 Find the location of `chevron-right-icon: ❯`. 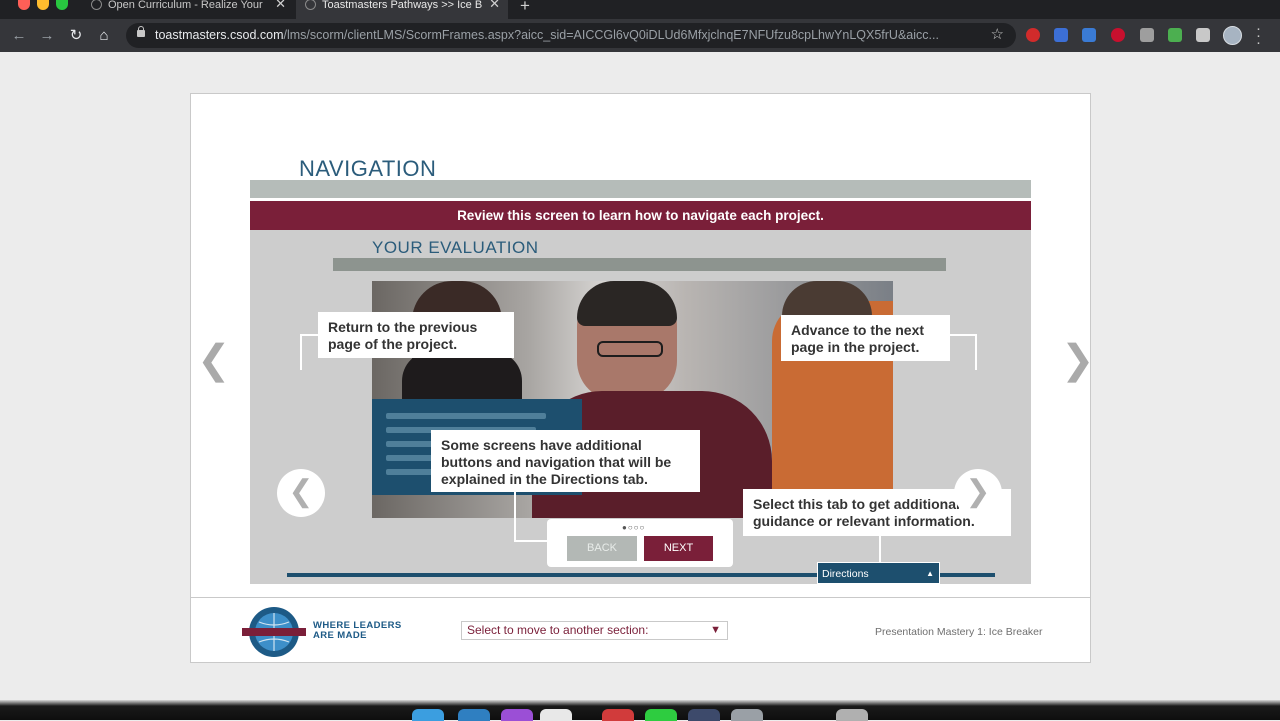

chevron-right-icon: ❯ is located at coordinates (978, 491).